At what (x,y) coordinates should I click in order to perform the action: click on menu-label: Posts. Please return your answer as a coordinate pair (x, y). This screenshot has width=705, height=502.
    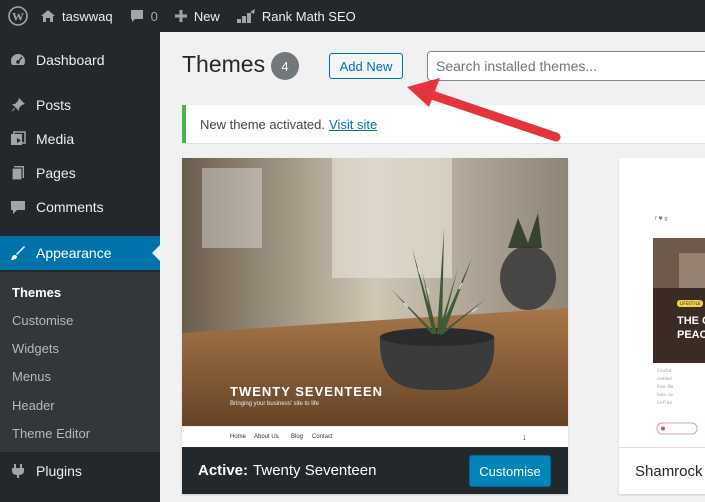
    Looking at the image, I should click on (54, 105).